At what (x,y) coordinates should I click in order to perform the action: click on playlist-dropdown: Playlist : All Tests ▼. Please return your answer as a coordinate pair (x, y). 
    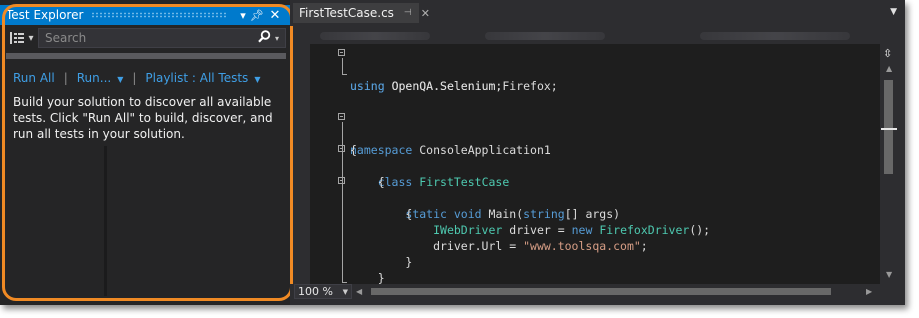
    Looking at the image, I should click on (202, 78).